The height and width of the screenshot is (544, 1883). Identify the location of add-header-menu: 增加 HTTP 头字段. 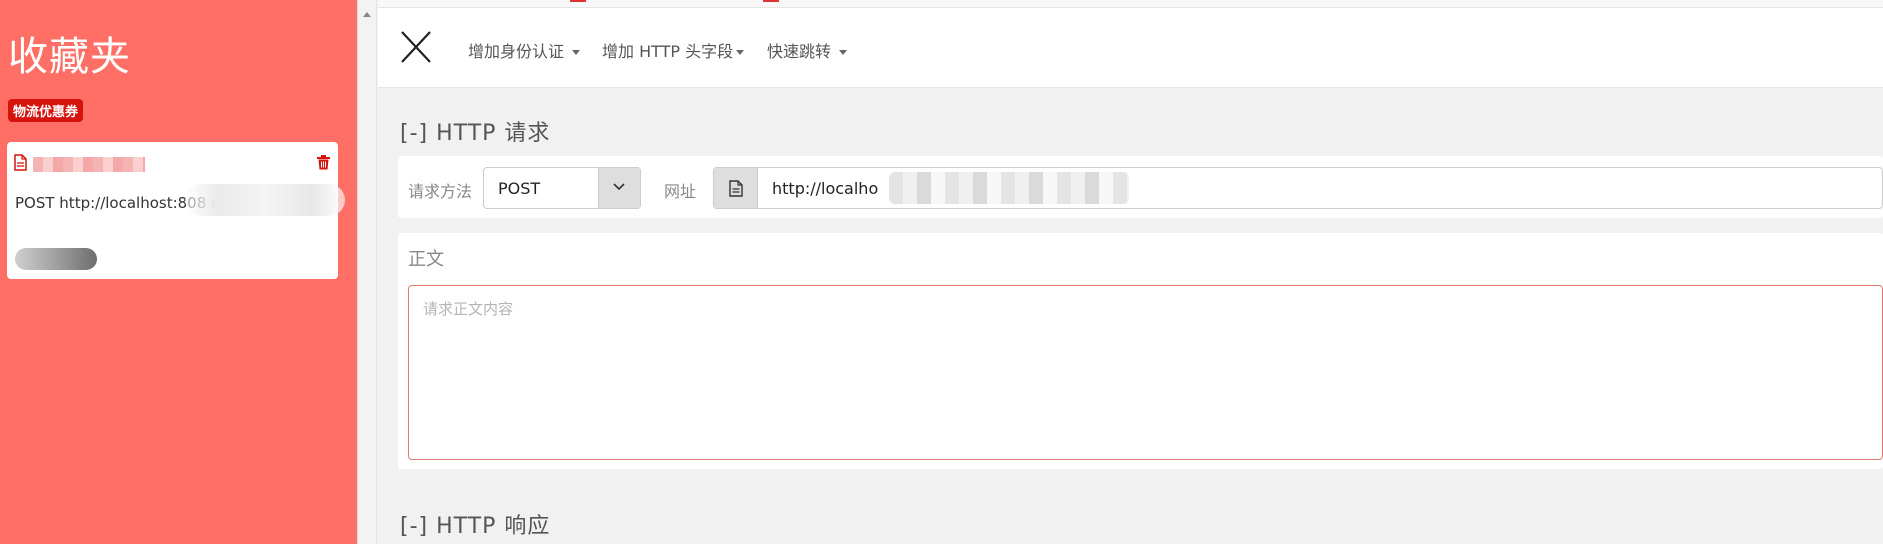
(673, 50).